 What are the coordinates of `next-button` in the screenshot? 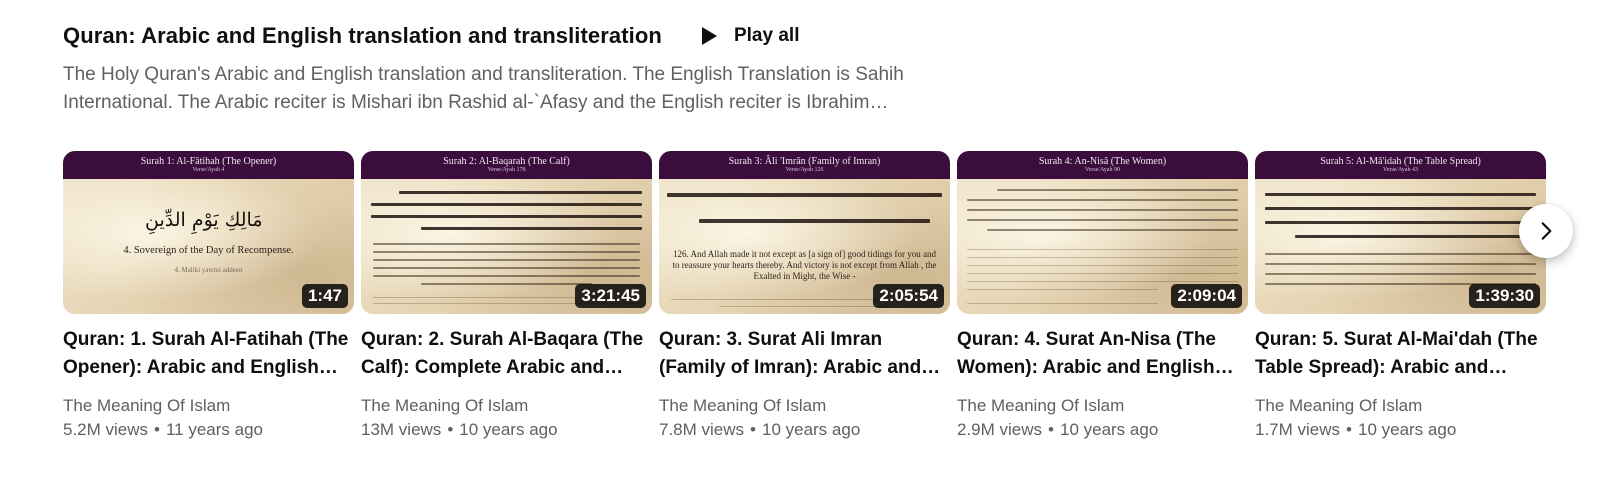 It's located at (1546, 231).